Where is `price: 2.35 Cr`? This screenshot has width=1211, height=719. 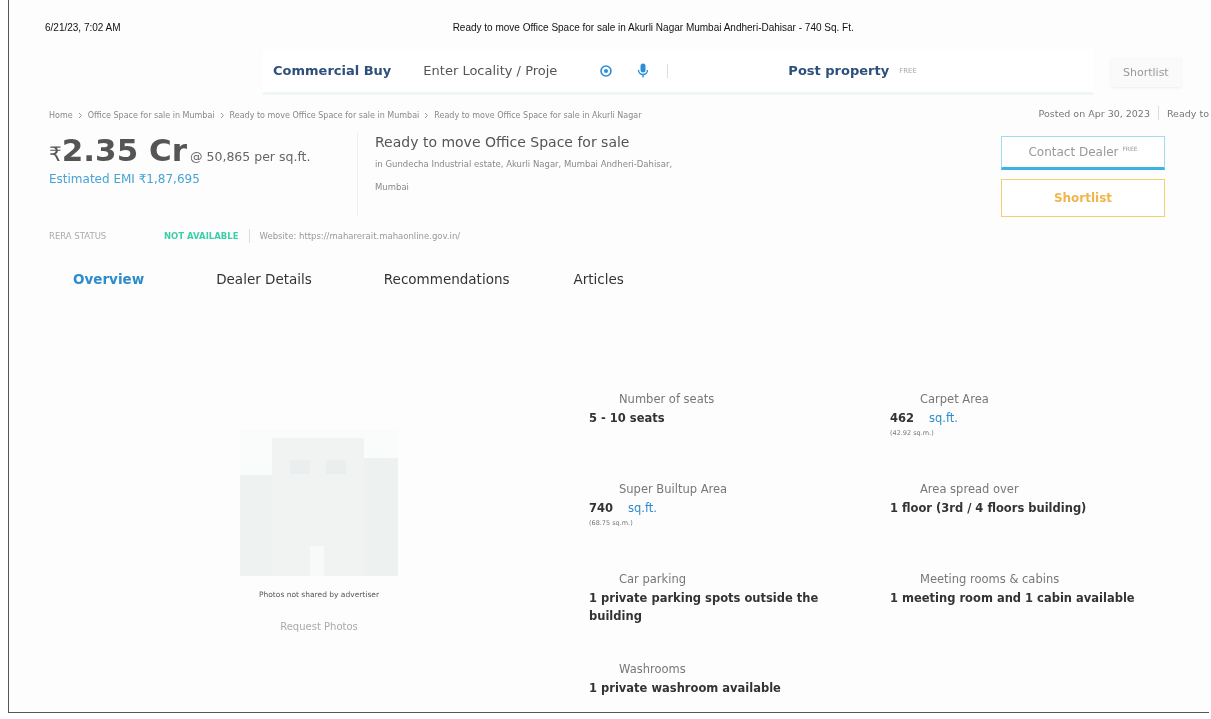 price: 2.35 Cr is located at coordinates (124, 150).